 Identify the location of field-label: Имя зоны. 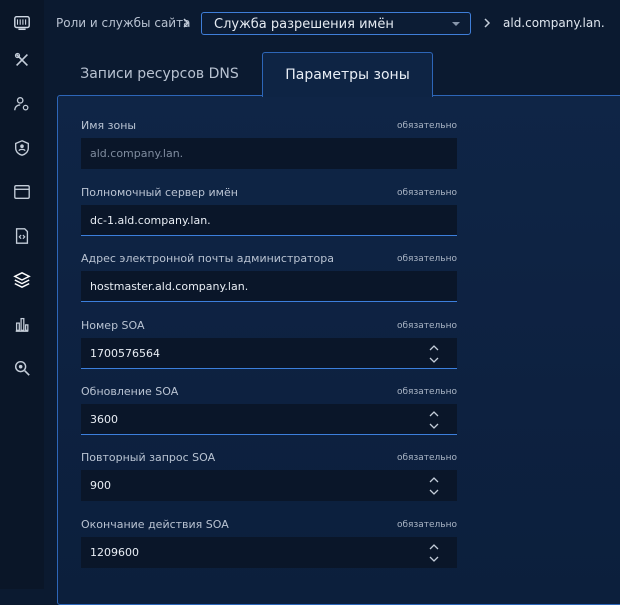
(109, 125).